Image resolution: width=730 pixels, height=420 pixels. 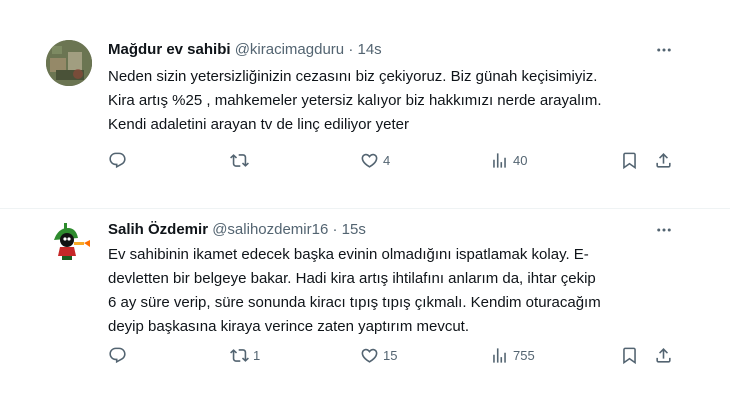 I want to click on user-name: Mağdur ev sahibi, so click(x=169, y=49).